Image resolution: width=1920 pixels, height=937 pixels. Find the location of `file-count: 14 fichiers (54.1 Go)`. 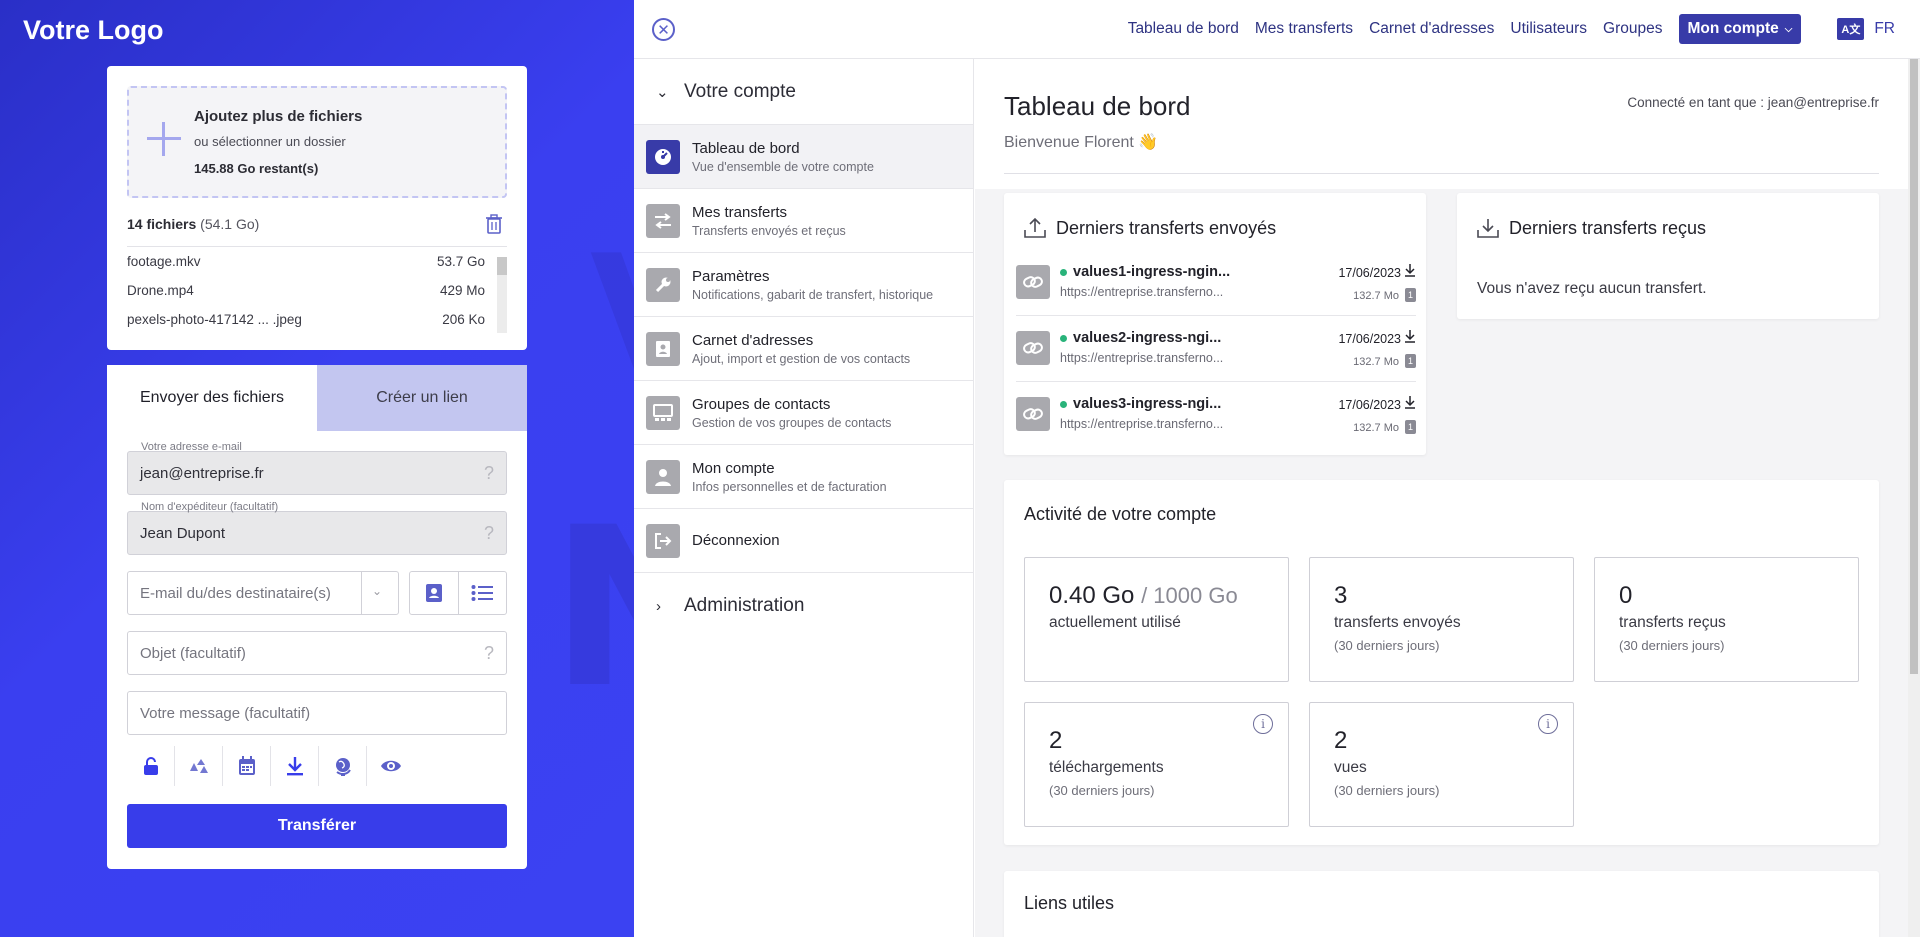

file-count: 14 fichiers (54.1 Go) is located at coordinates (193, 224).